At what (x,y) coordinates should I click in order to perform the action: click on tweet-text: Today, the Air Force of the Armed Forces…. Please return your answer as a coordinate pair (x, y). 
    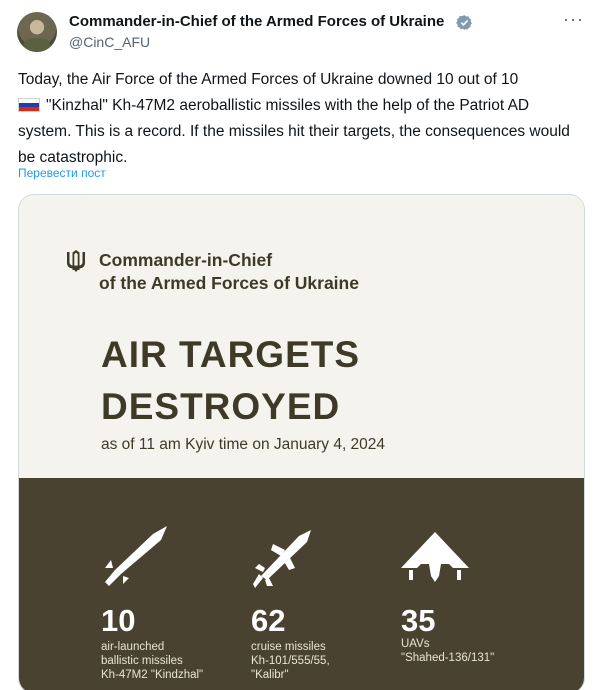
    Looking at the image, I should click on (298, 119).